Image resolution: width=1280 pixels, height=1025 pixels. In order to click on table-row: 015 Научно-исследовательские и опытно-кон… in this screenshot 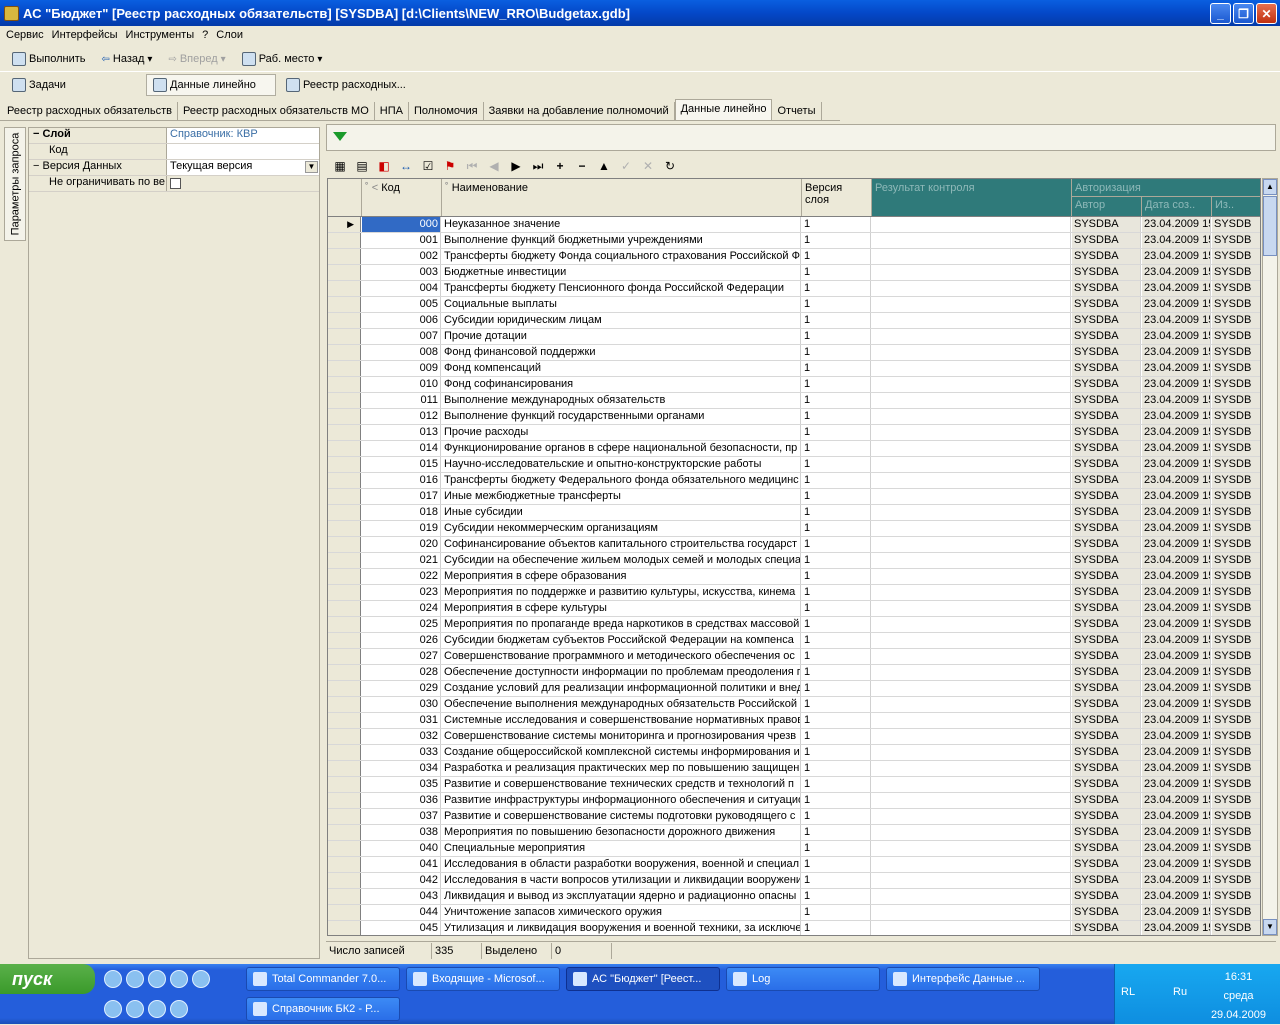, I will do `click(794, 465)`.